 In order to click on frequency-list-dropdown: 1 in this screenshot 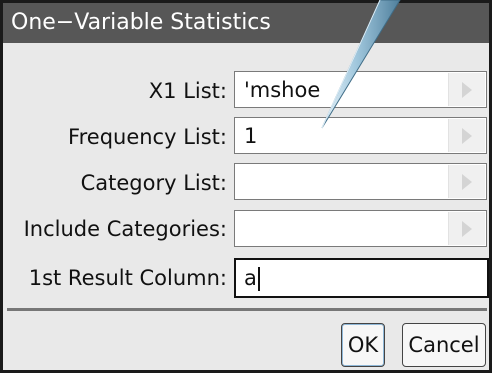, I will do `click(360, 135)`.